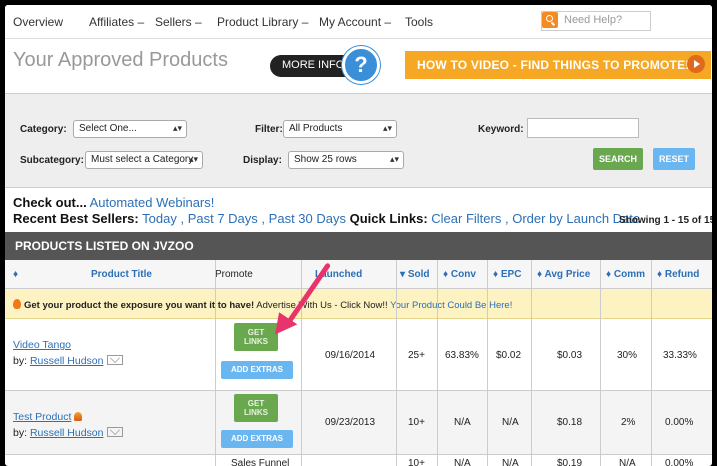 Image resolution: width=717 pixels, height=466 pixels. Describe the element at coordinates (262, 160) in the screenshot. I see `display-label: Display:` at that location.